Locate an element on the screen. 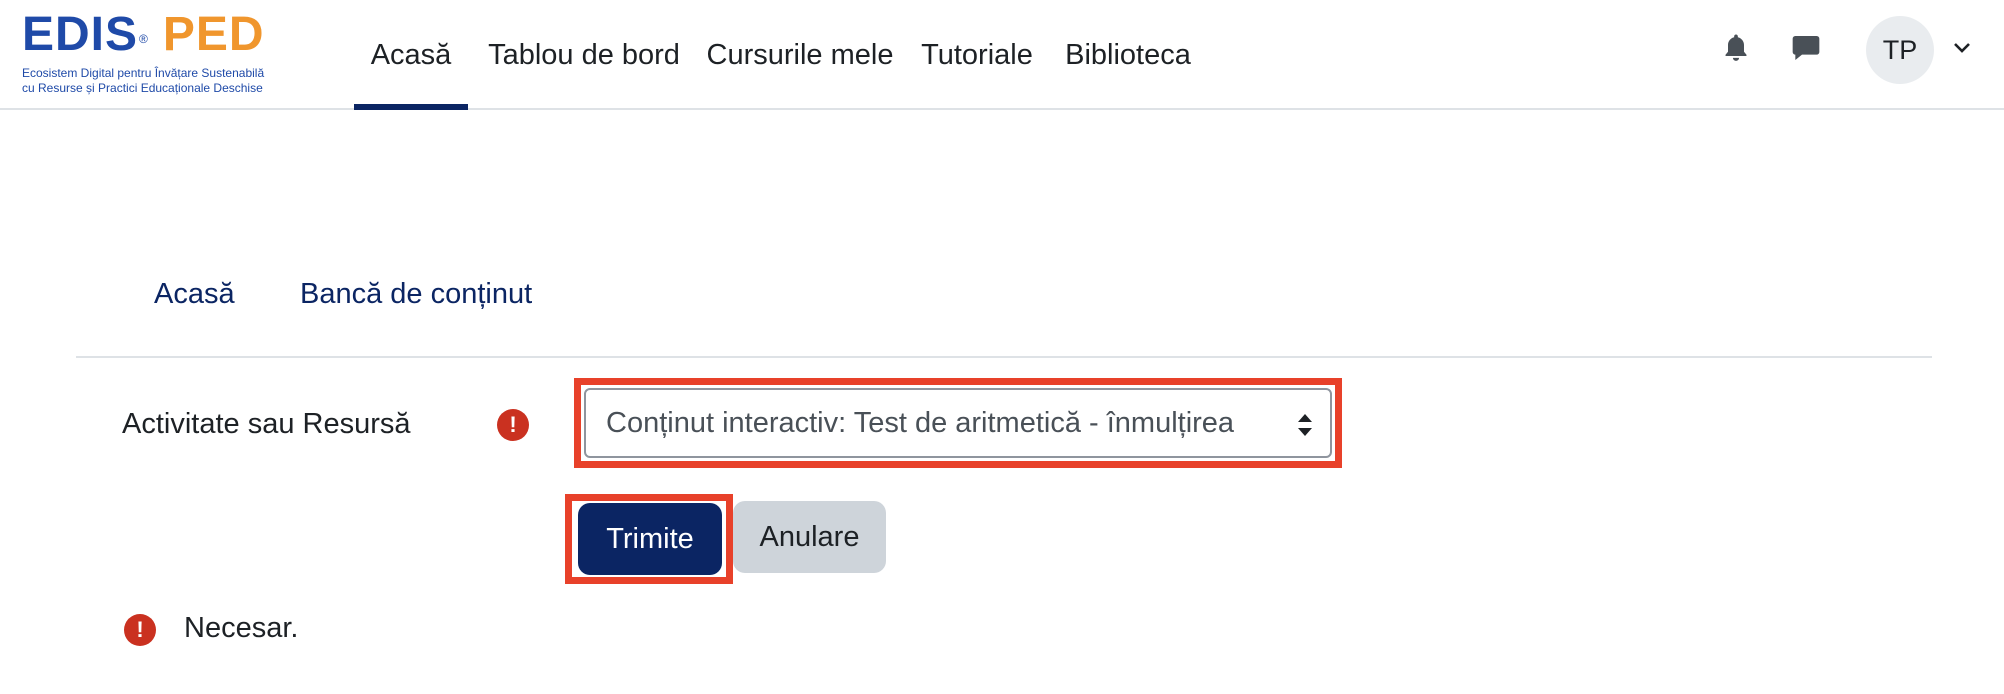 This screenshot has width=2004, height=694. submit-button: Trimite is located at coordinates (650, 539).